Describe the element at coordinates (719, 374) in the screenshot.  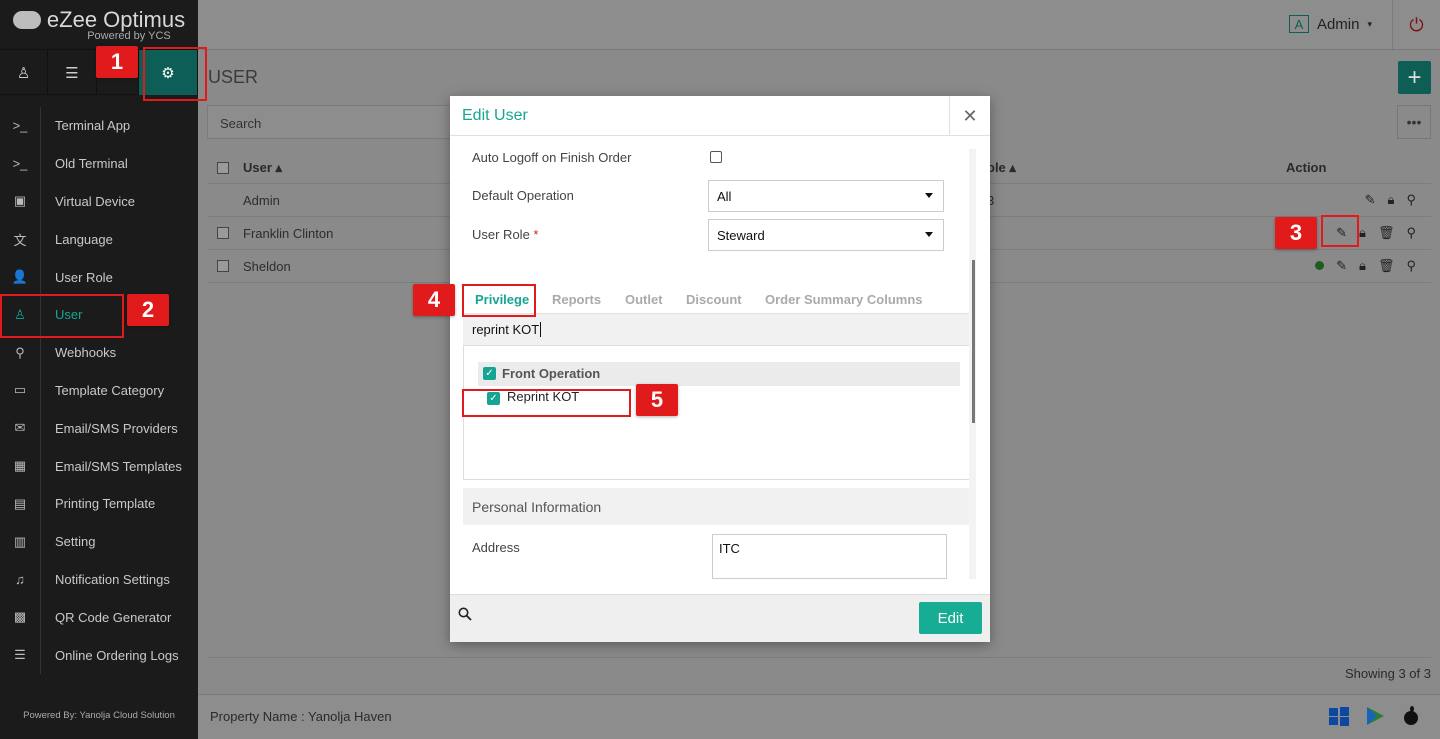
I see `privilege-group-row: ✓ Front Operation` at that location.